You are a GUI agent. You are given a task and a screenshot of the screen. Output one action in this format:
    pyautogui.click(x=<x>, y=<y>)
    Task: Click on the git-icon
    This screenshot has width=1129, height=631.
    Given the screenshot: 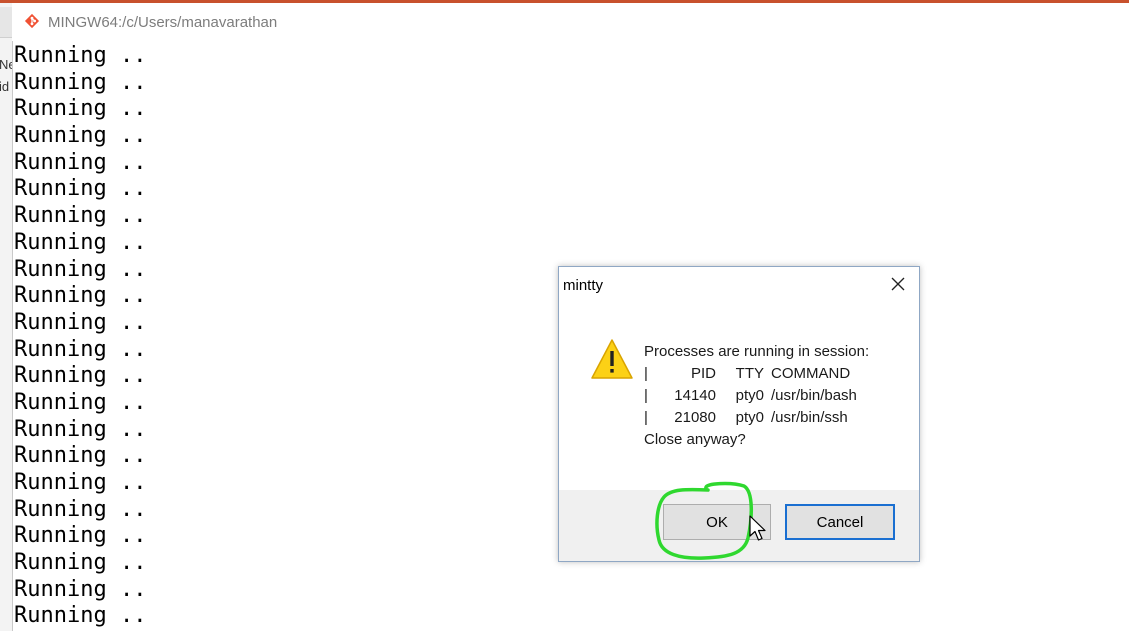 What is the action you would take?
    pyautogui.click(x=32, y=21)
    